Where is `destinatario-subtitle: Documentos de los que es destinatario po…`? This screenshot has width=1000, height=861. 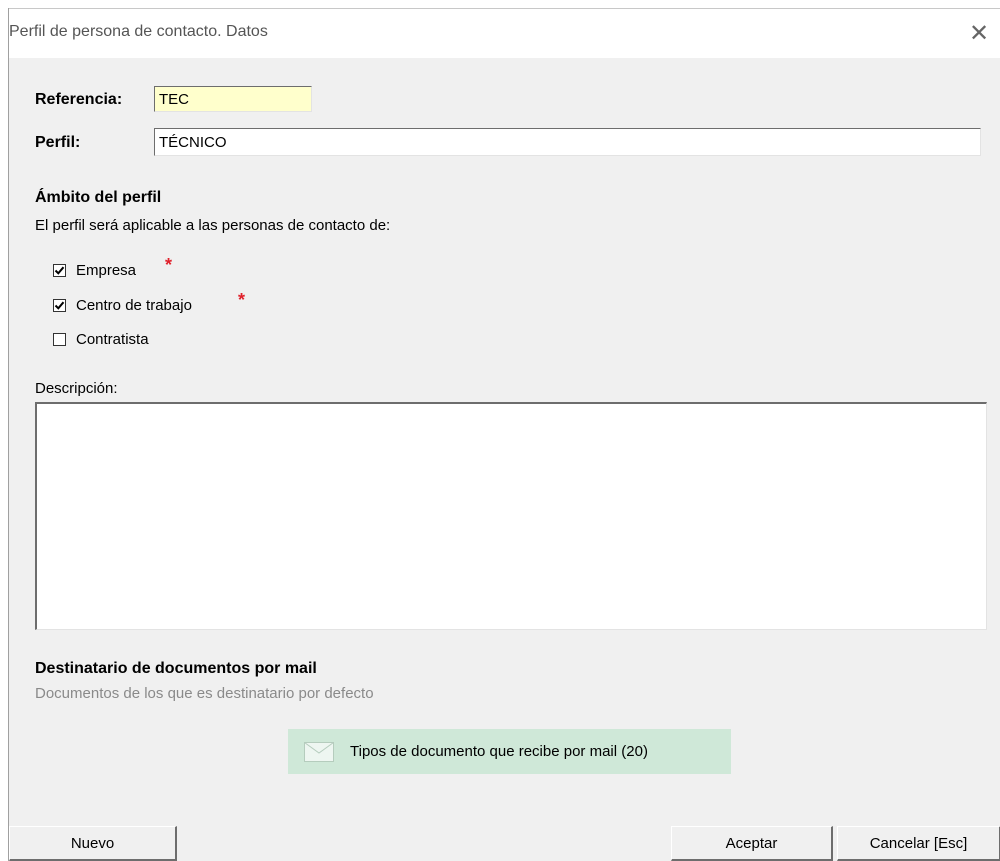 destinatario-subtitle: Documentos de los que es destinatario po… is located at coordinates (204, 693).